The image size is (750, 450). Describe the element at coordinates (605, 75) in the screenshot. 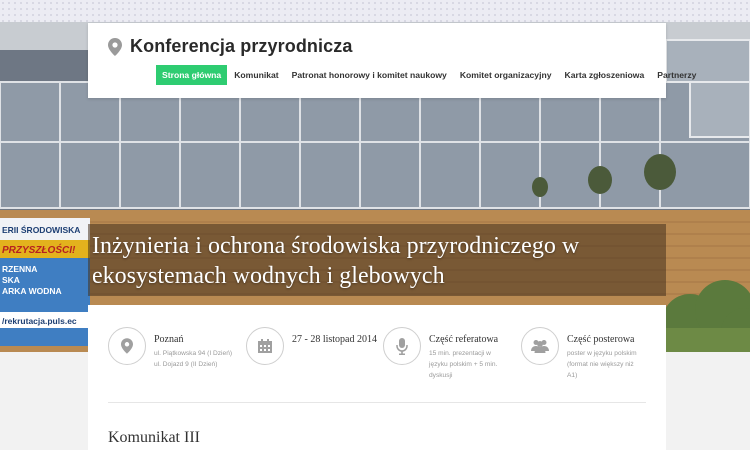

I see `nav-karta-zgloszeniowa: Karta zgłoszeniowa` at that location.